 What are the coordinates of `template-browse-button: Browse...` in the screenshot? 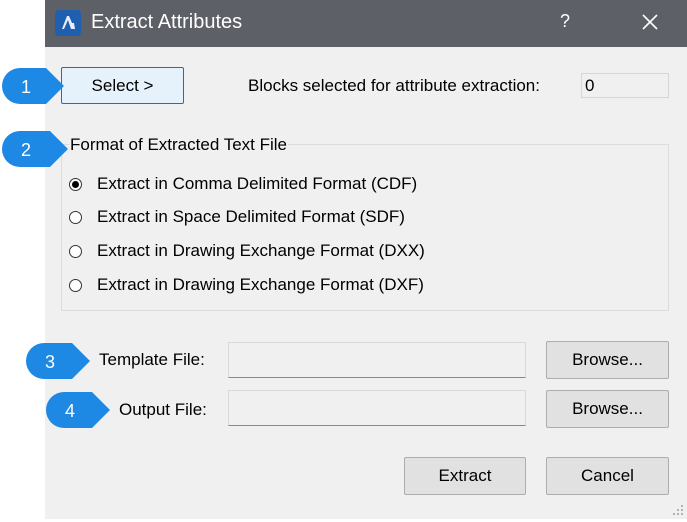 It's located at (607, 360).